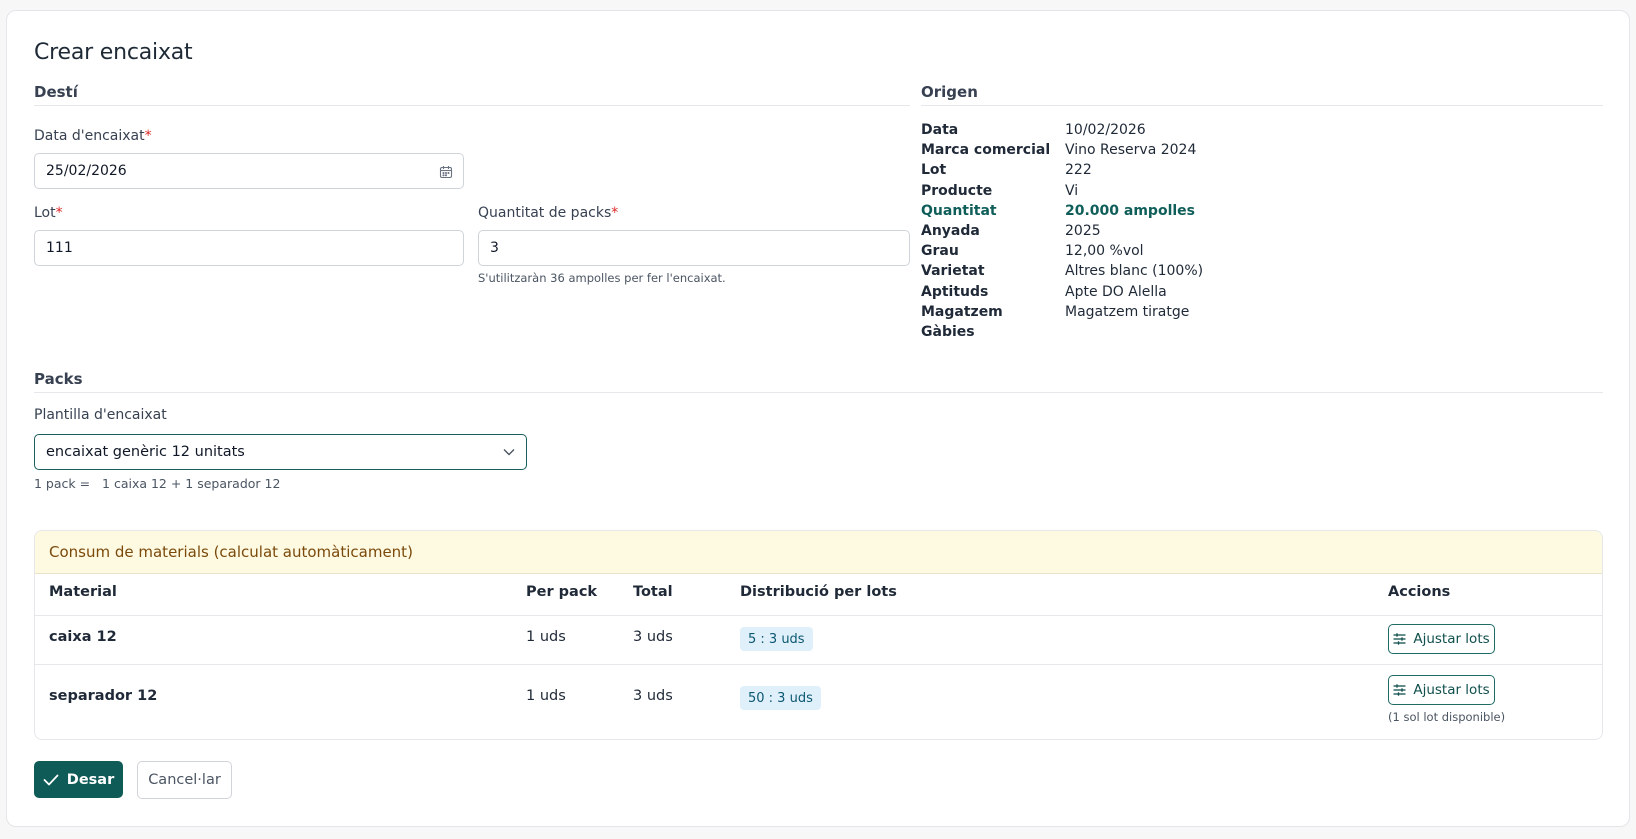 The height and width of the screenshot is (839, 1636). What do you see at coordinates (1131, 191) in the screenshot?
I see `origen-row: Producte Vi` at bounding box center [1131, 191].